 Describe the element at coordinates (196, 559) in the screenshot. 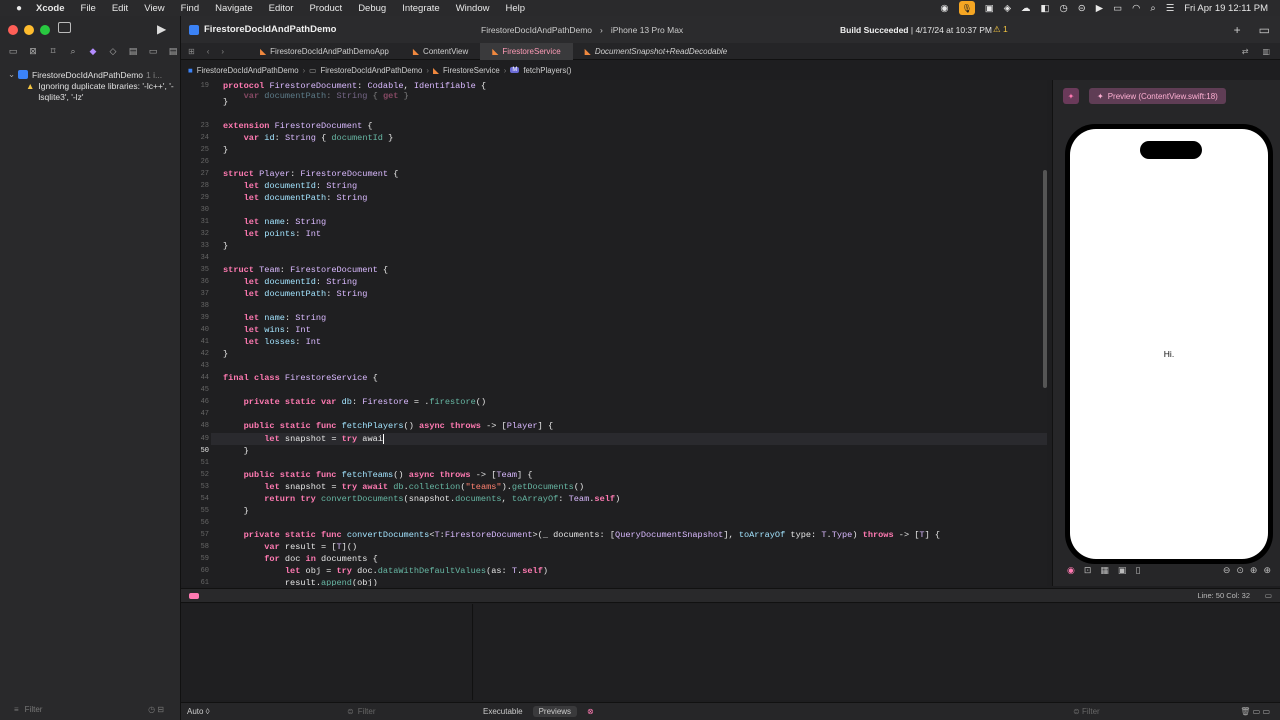

I see `line-number: 59` at that location.